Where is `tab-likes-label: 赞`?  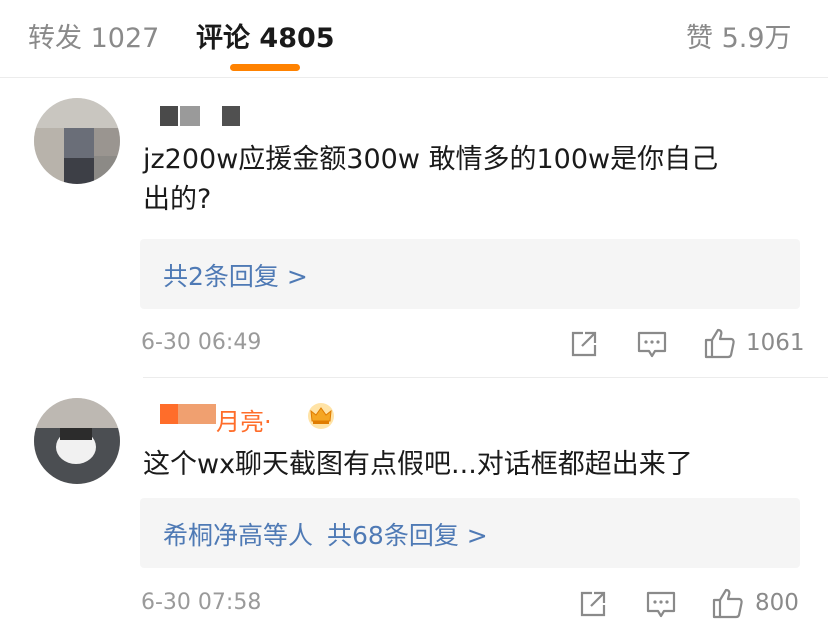 tab-likes-label: 赞 is located at coordinates (699, 38).